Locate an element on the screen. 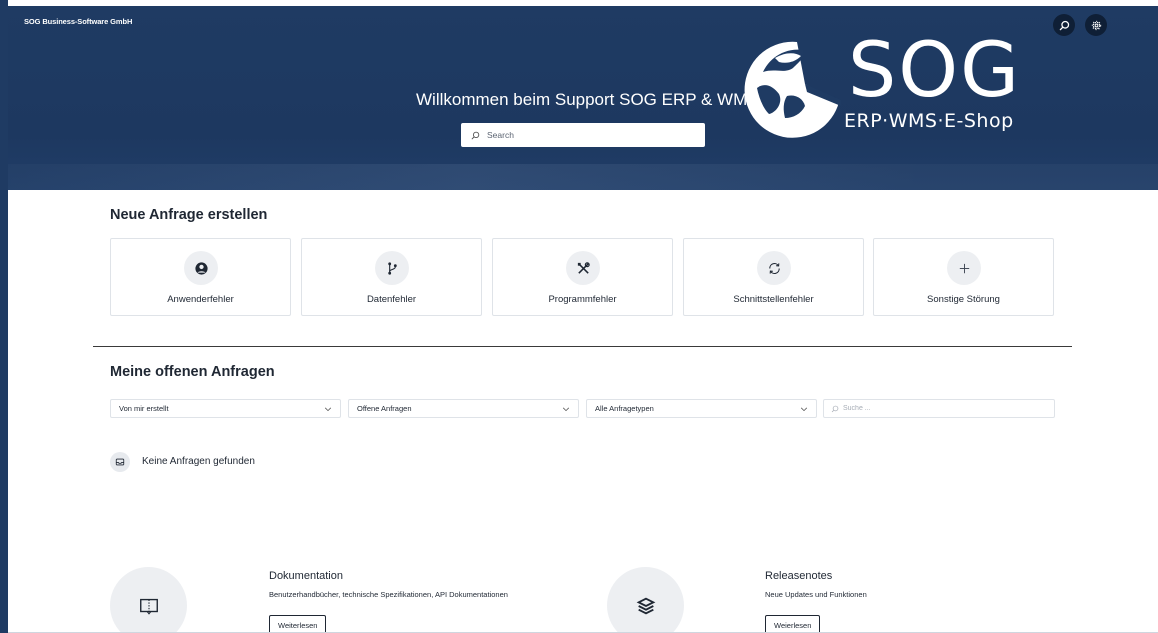 The image size is (1158, 633). book-icon is located at coordinates (148, 606).